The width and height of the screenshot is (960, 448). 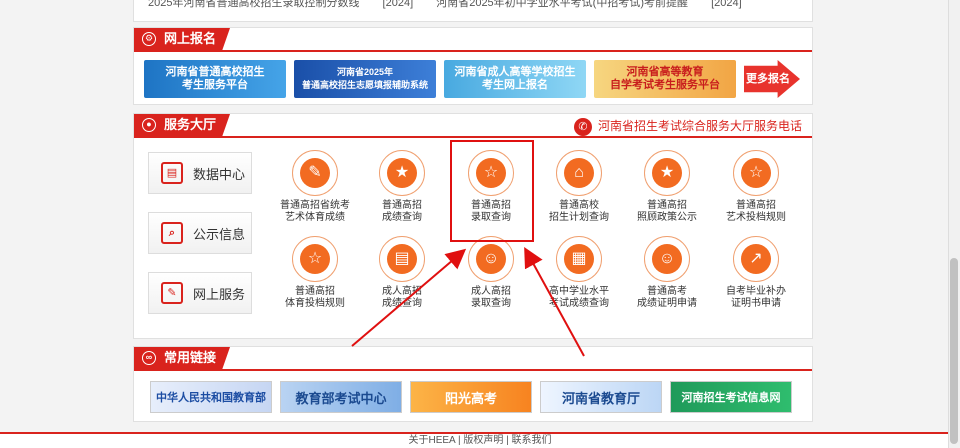 What do you see at coordinates (756, 291) in the screenshot?
I see `service-label-1: 自考毕业补办` at bounding box center [756, 291].